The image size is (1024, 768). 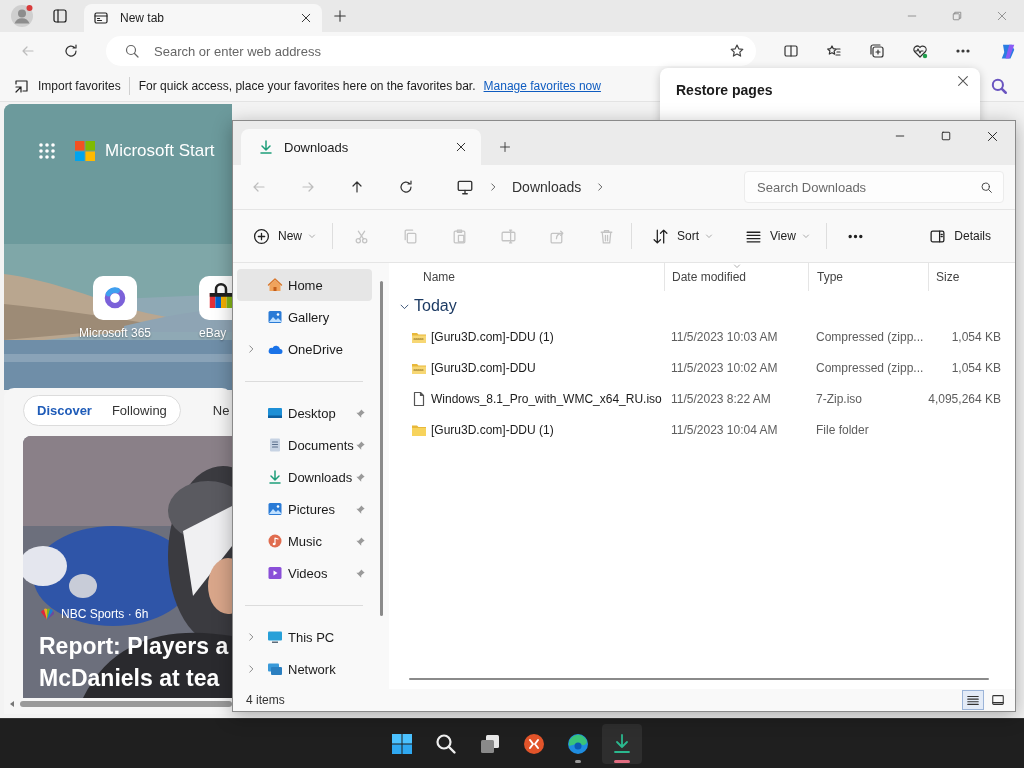 I want to click on item-count: 4 items, so click(x=265, y=700).